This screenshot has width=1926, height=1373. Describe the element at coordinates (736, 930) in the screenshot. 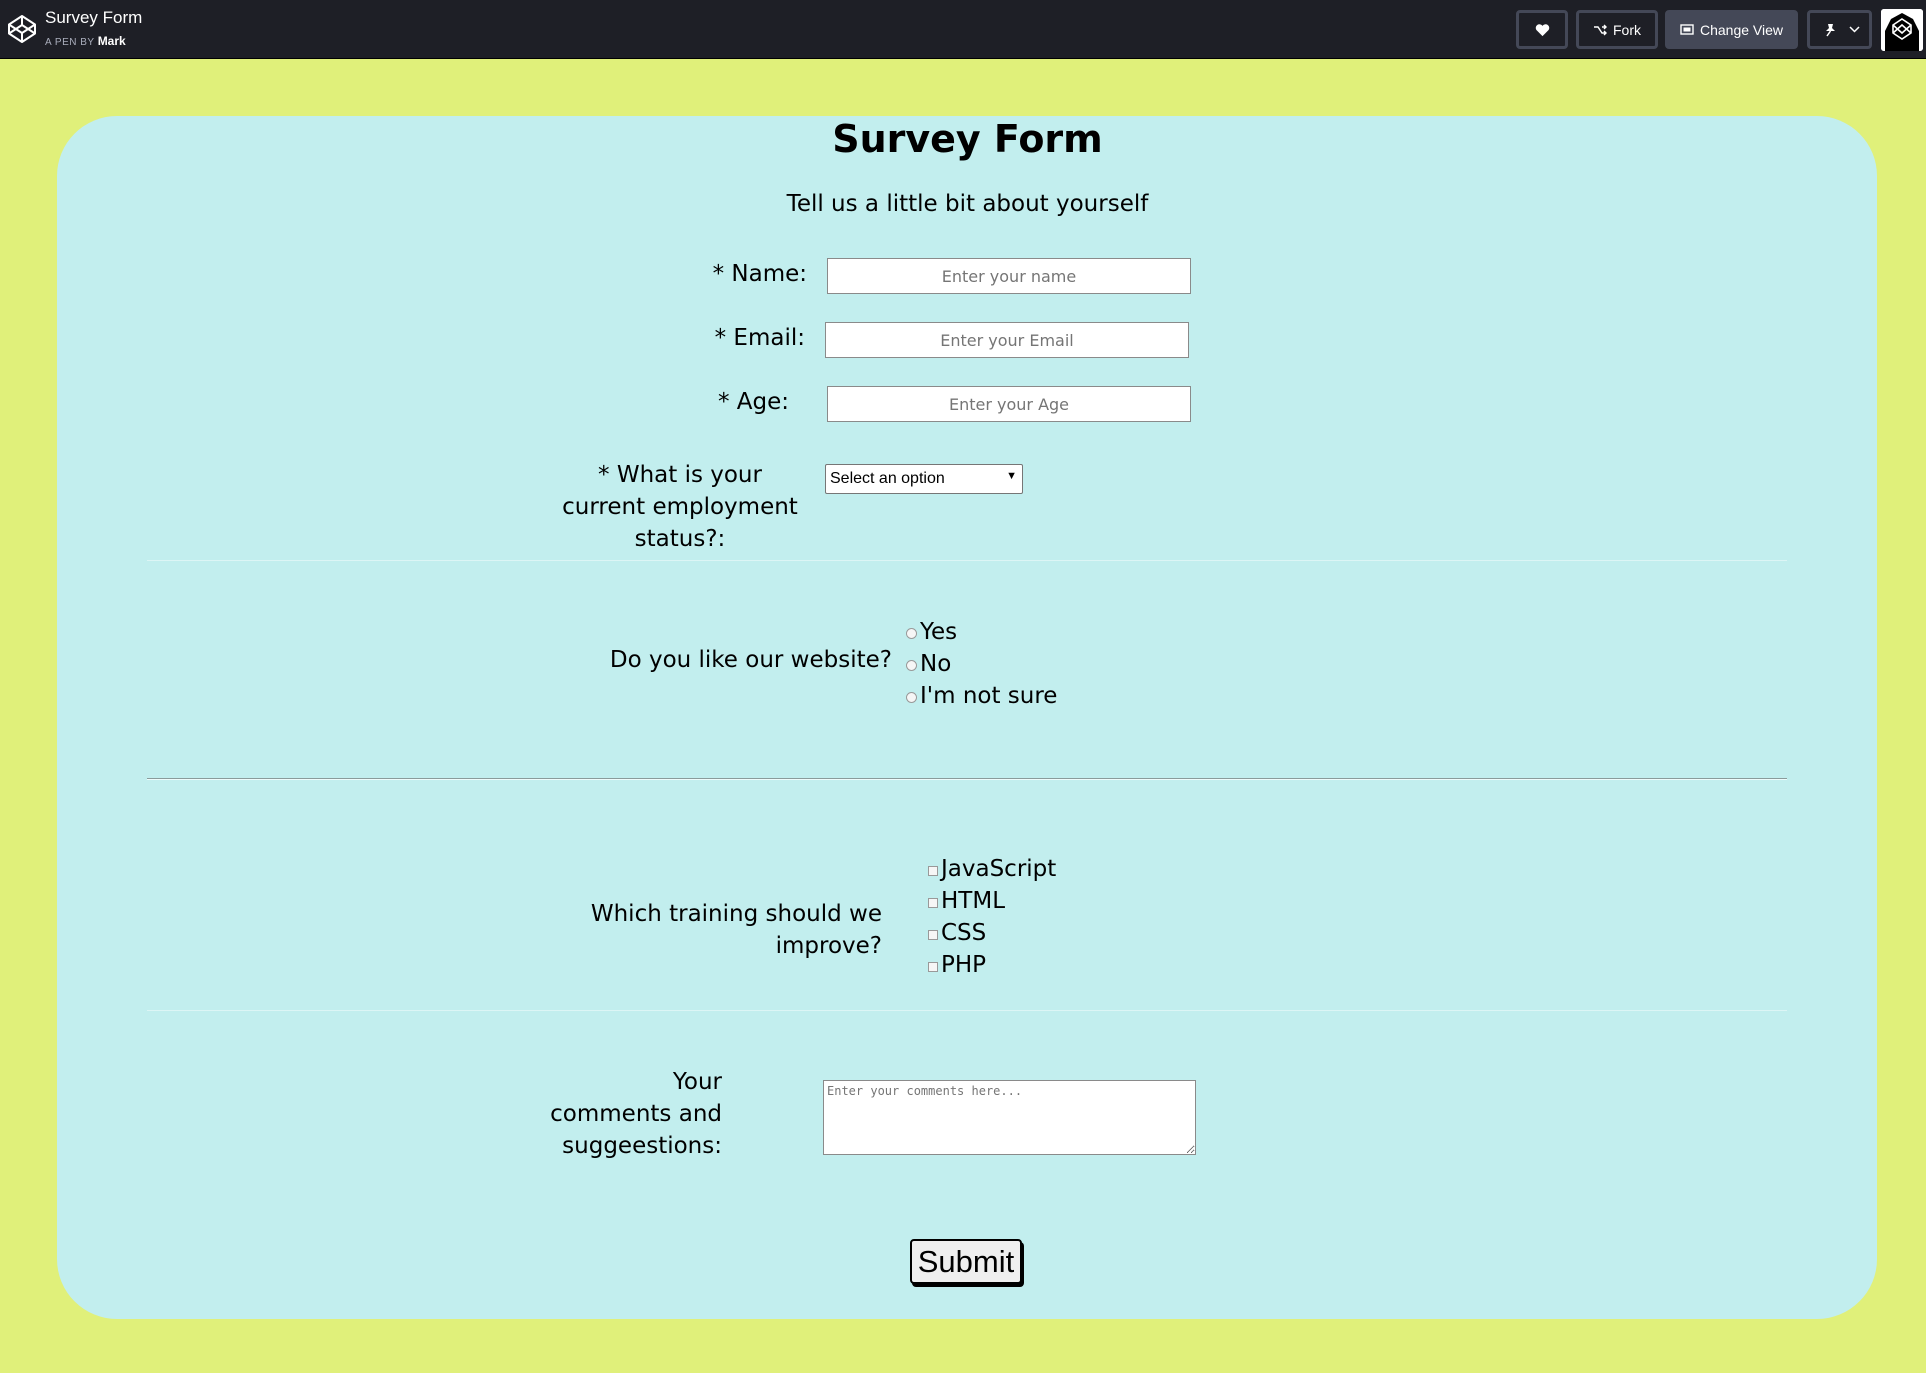

I see `training-question-label: Which training should we improve?` at that location.